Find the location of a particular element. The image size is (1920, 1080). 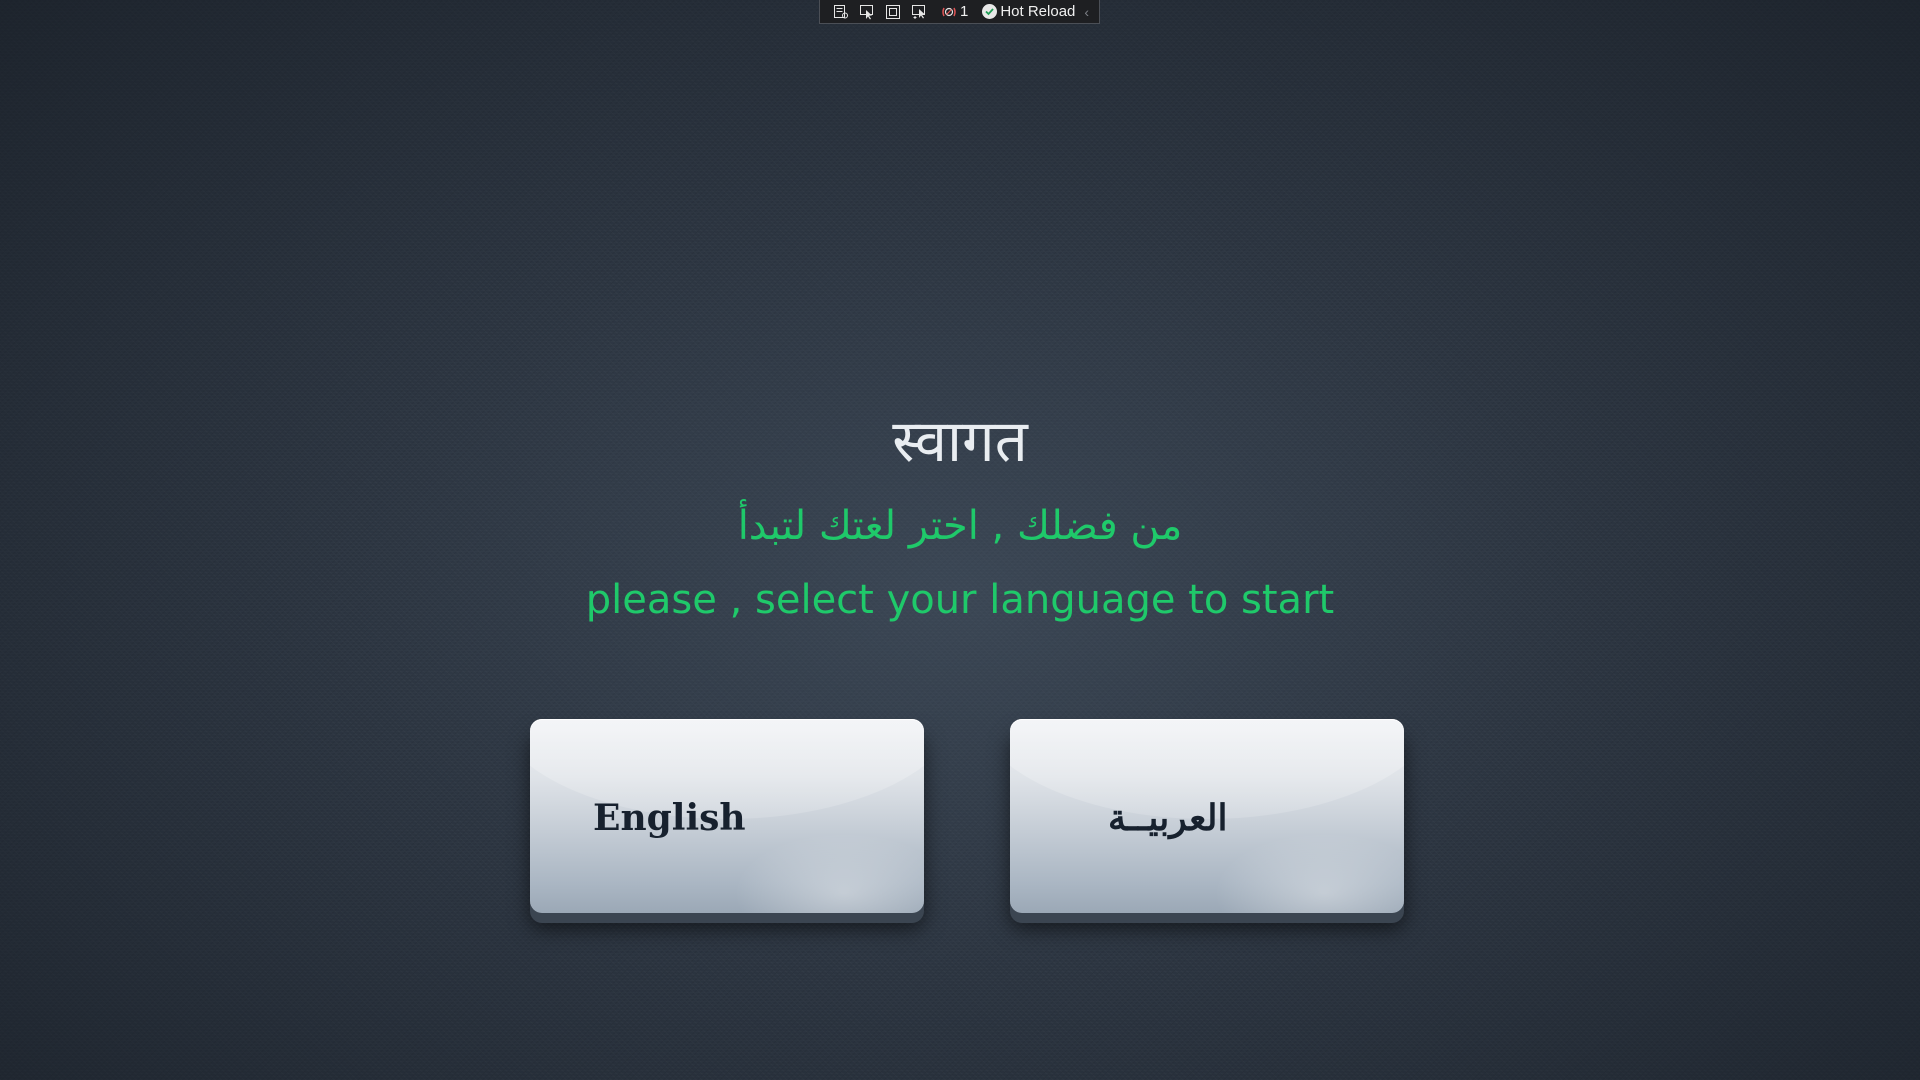

arabic-language-button: العربيــة is located at coordinates (1207, 816).